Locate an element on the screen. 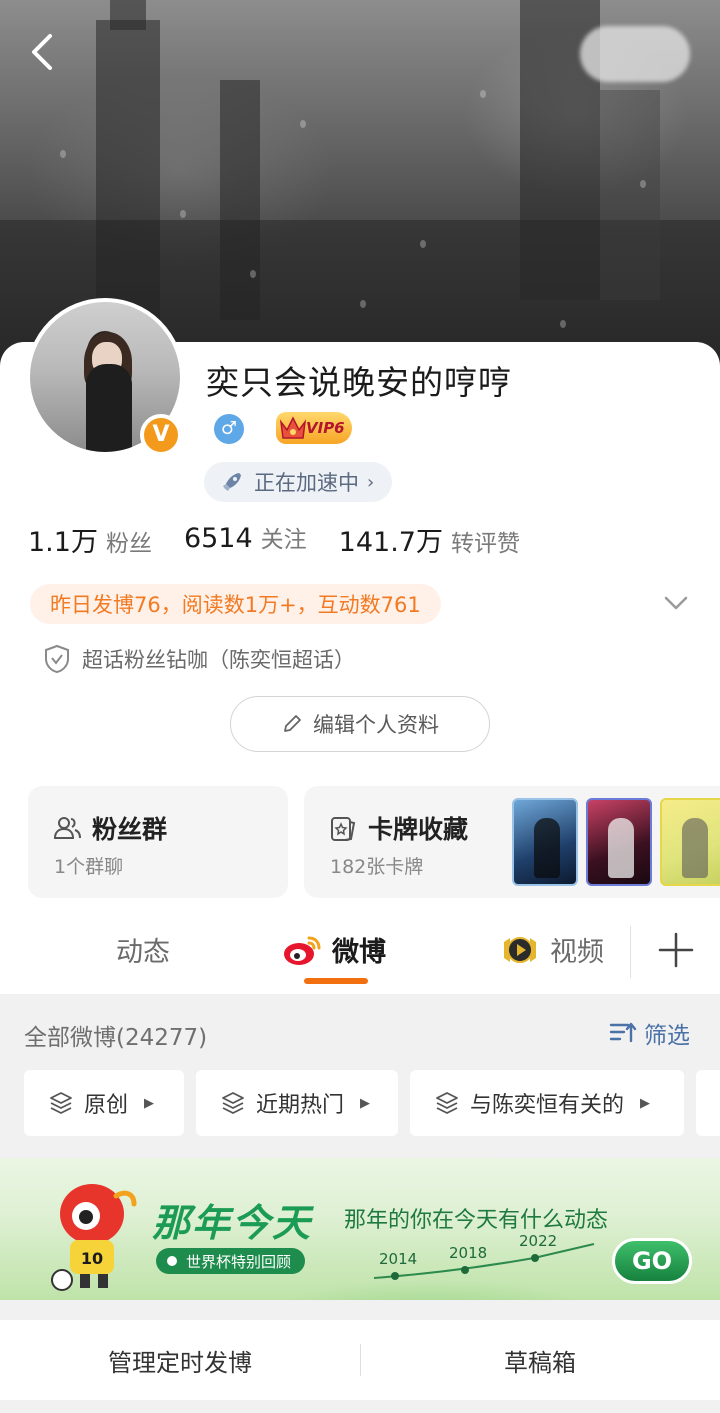  tab-divider is located at coordinates (630, 952).